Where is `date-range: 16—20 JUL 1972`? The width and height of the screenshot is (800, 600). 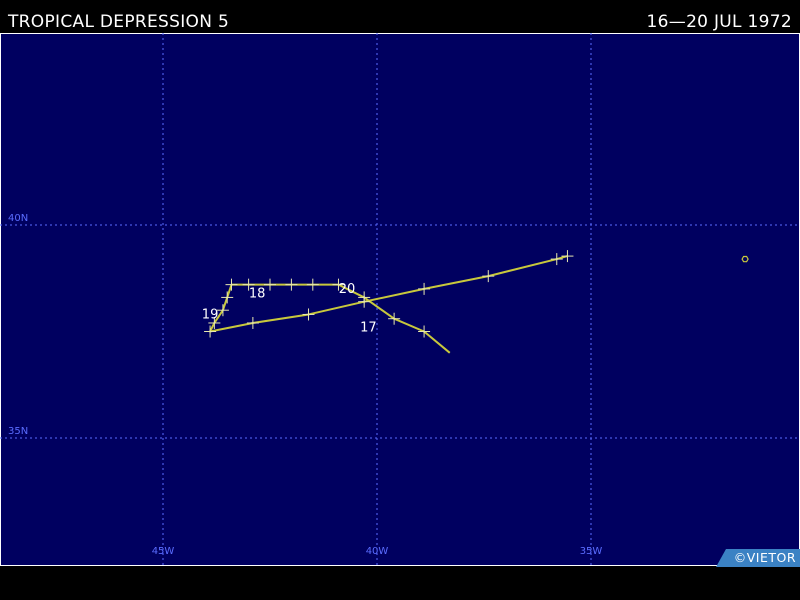
date-range: 16—20 JUL 1972 is located at coordinates (719, 22).